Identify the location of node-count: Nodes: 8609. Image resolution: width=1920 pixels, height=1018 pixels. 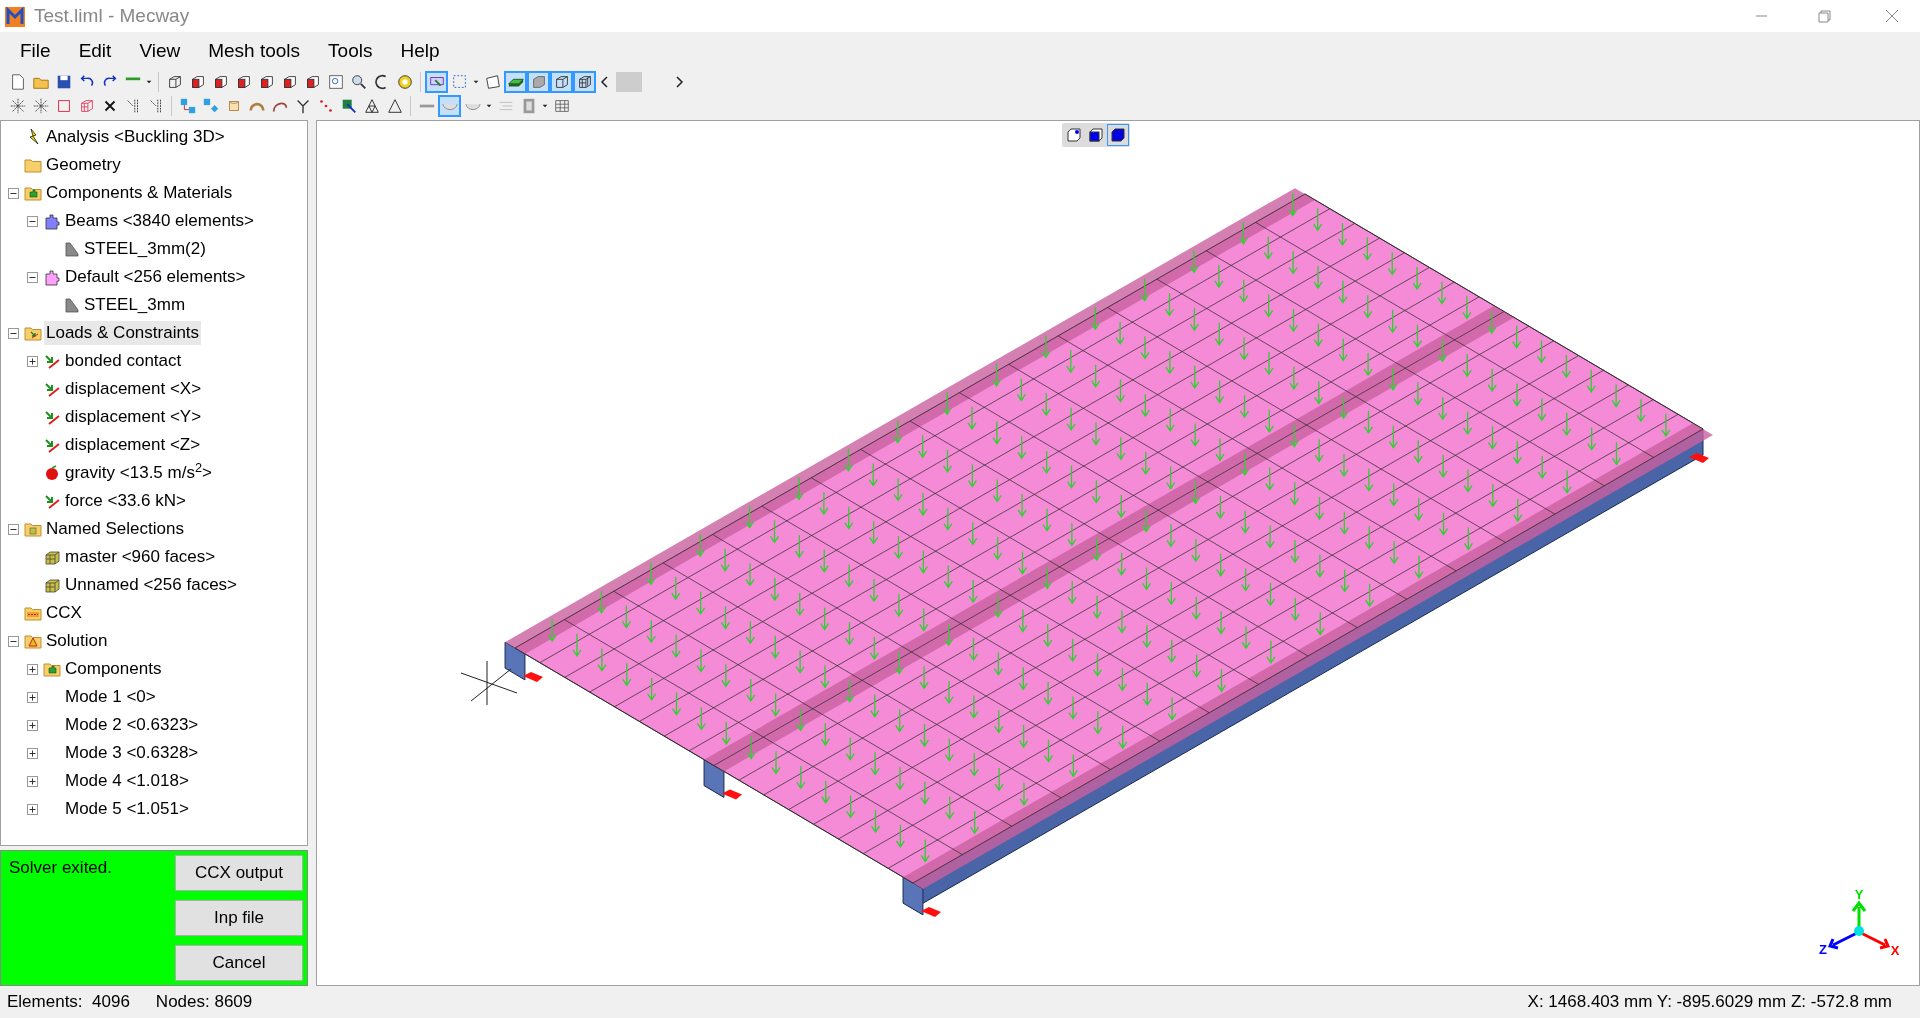
(204, 1002).